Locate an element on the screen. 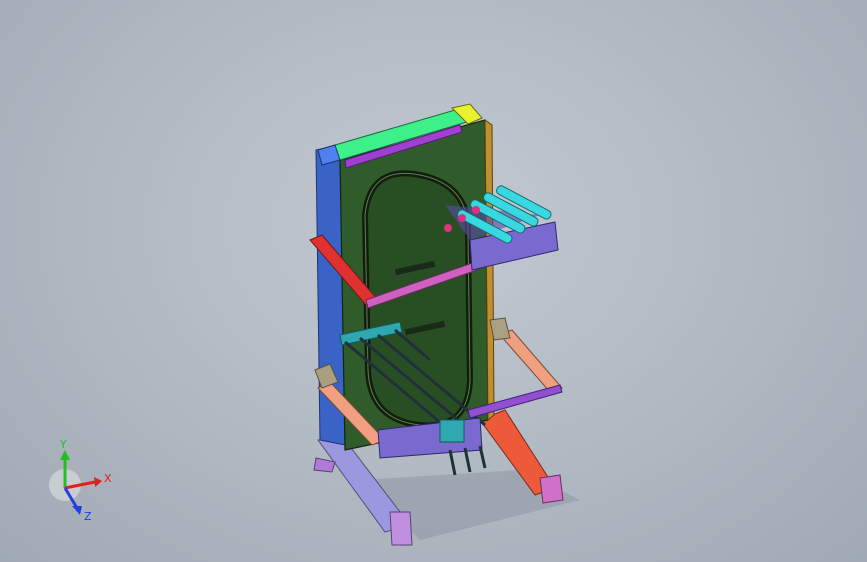 This screenshot has height=562, width=867. y-arrow-icon is located at coordinates (65, 455).